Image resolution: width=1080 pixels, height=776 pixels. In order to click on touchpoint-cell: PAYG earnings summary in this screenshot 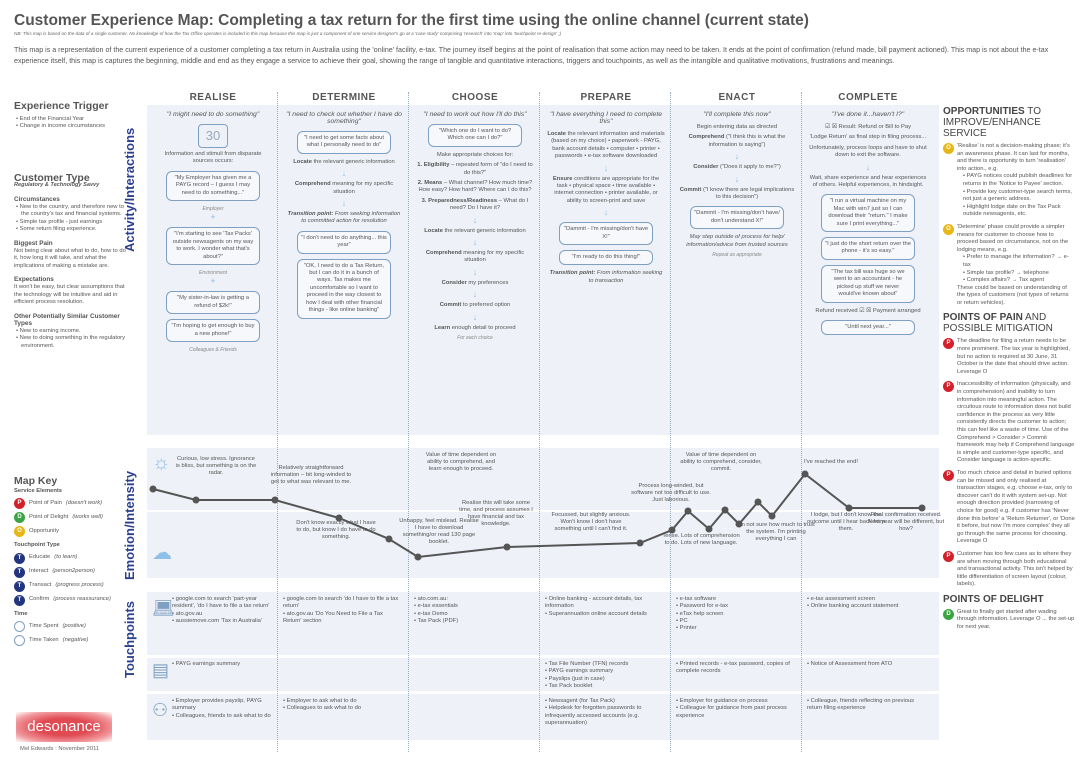, I will do `click(222, 664)`.